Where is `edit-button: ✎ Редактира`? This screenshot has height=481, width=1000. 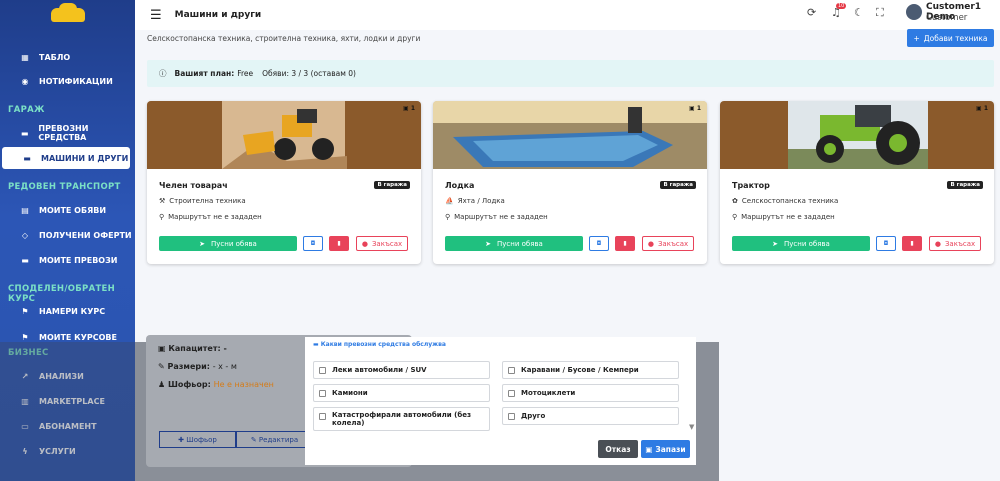
edit-button: ✎ Редактира is located at coordinates (274, 439).